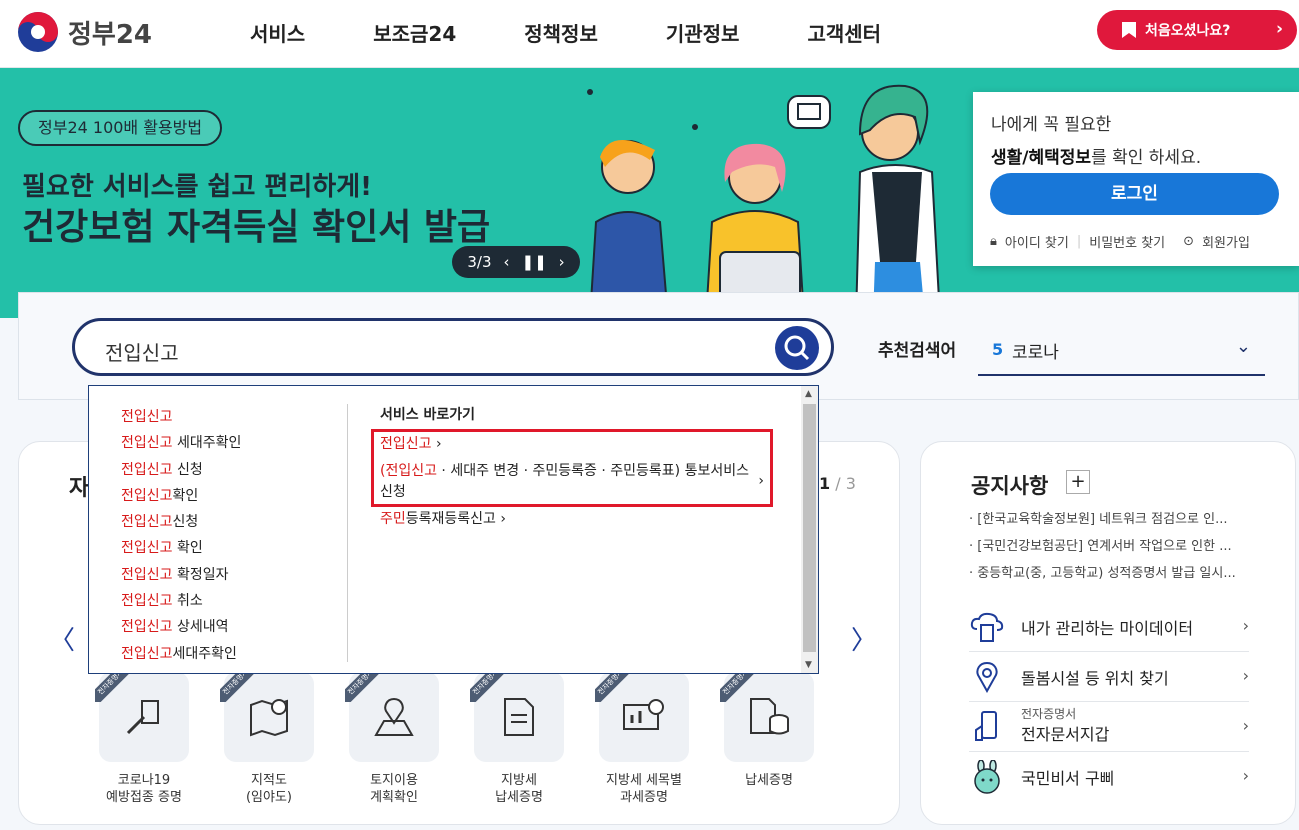 Image resolution: width=1299 pixels, height=830 pixels. What do you see at coordinates (986, 725) in the screenshot?
I see `phone-wallet-icon` at bounding box center [986, 725].